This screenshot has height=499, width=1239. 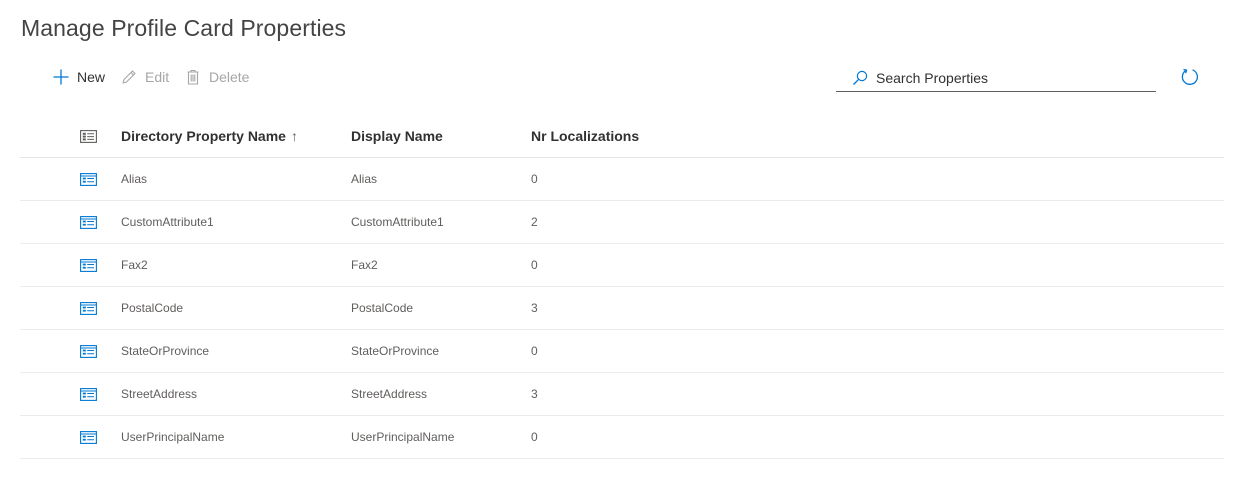 I want to click on select-all-cell, so click(x=70, y=136).